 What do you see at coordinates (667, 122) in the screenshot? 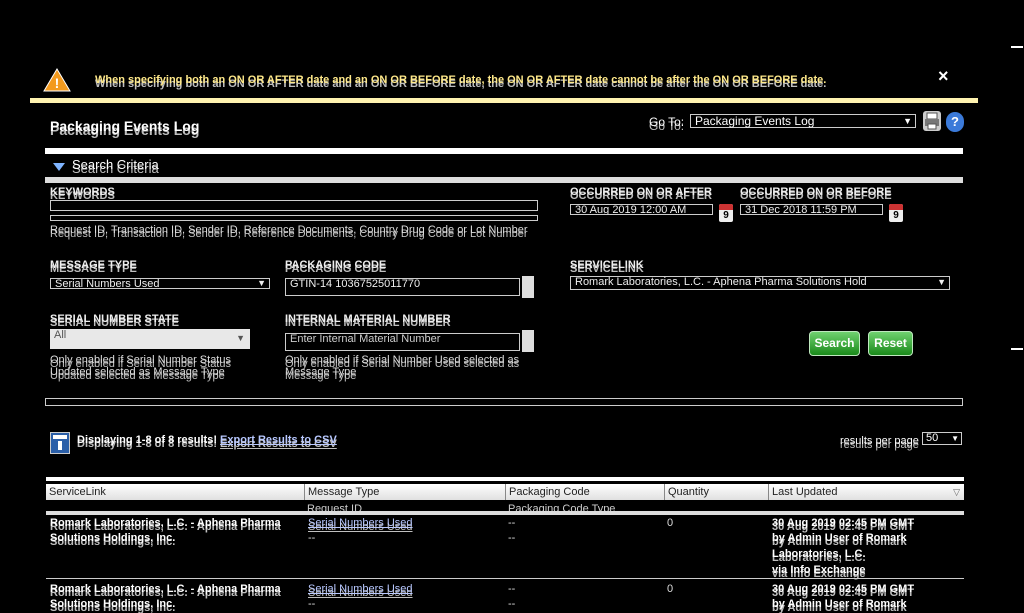
I see `goto-label: Go To:` at bounding box center [667, 122].